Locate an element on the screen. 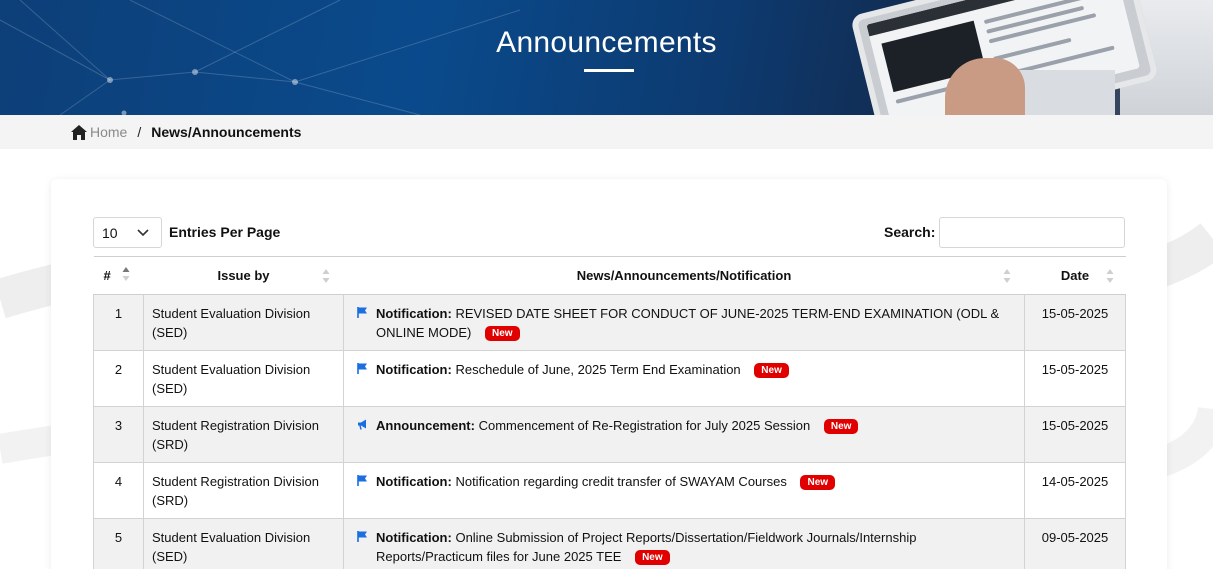 The image size is (1213, 569). entries-per-page-select: 10 is located at coordinates (127, 232).